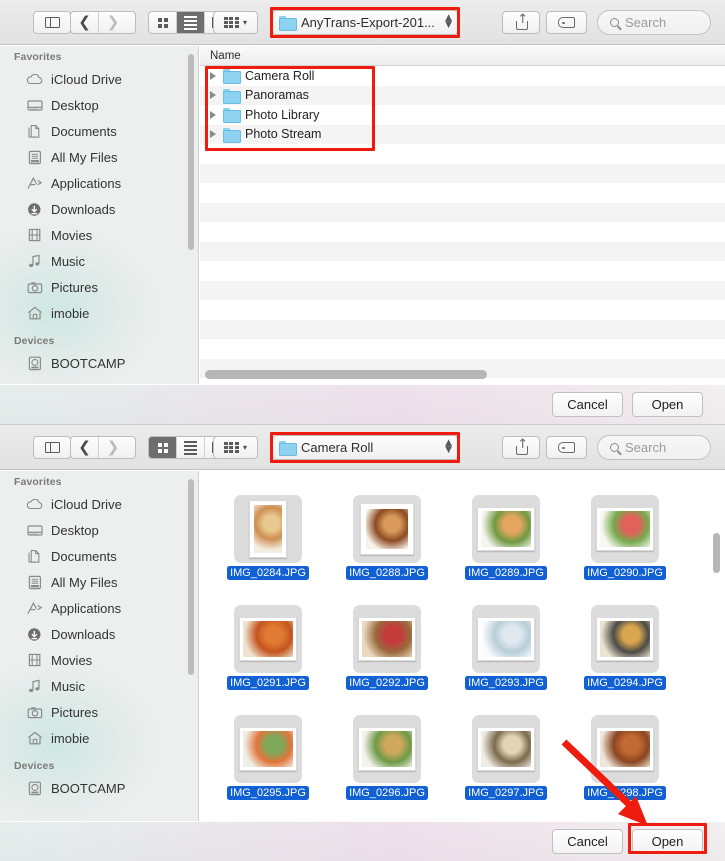 The width and height of the screenshot is (725, 861). Describe the element at coordinates (614, 22) in the screenshot. I see `search-icon` at that location.